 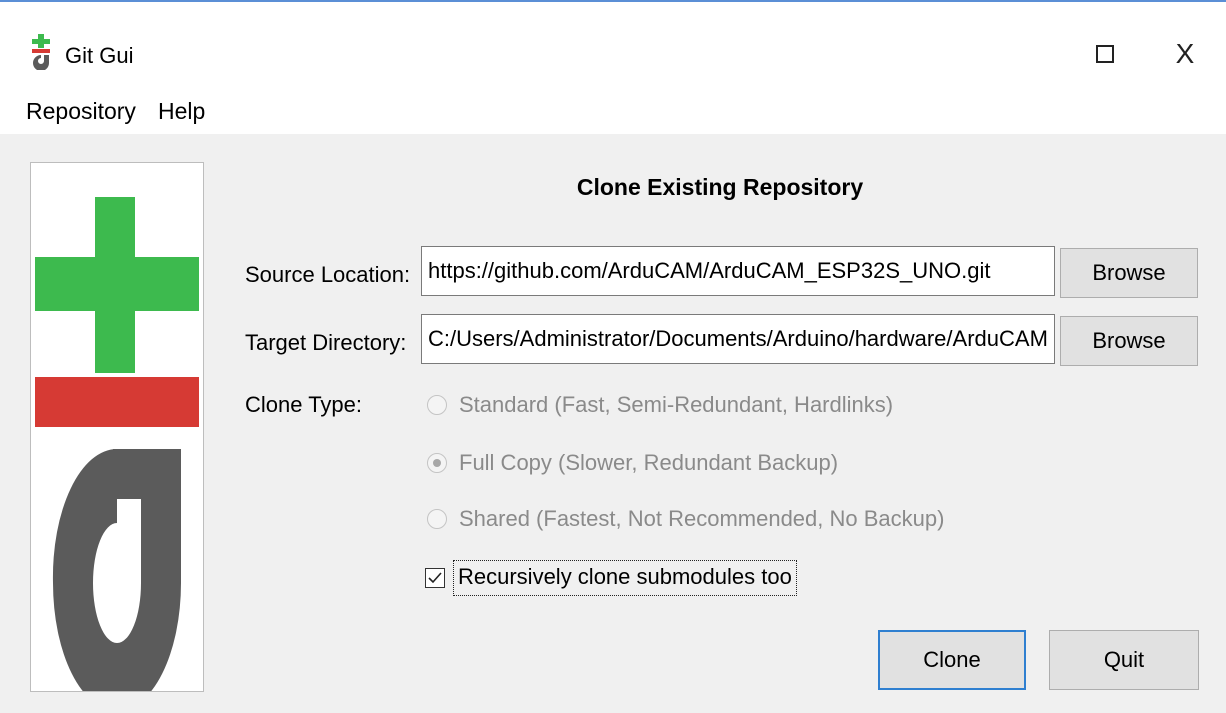 What do you see at coordinates (1129, 341) in the screenshot?
I see `browse-target-button: Browse` at bounding box center [1129, 341].